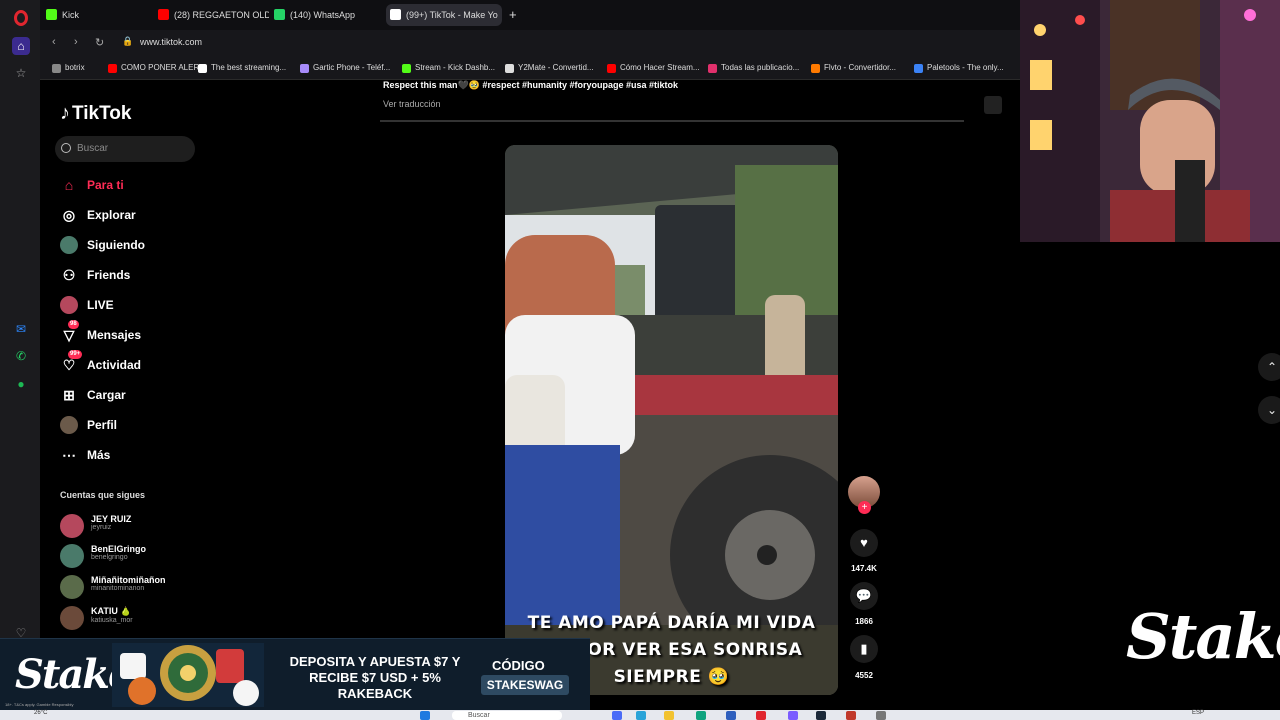 The height and width of the screenshot is (720, 1280). Describe the element at coordinates (69, 425) in the screenshot. I see `profile-avatar-icon: ●` at that location.